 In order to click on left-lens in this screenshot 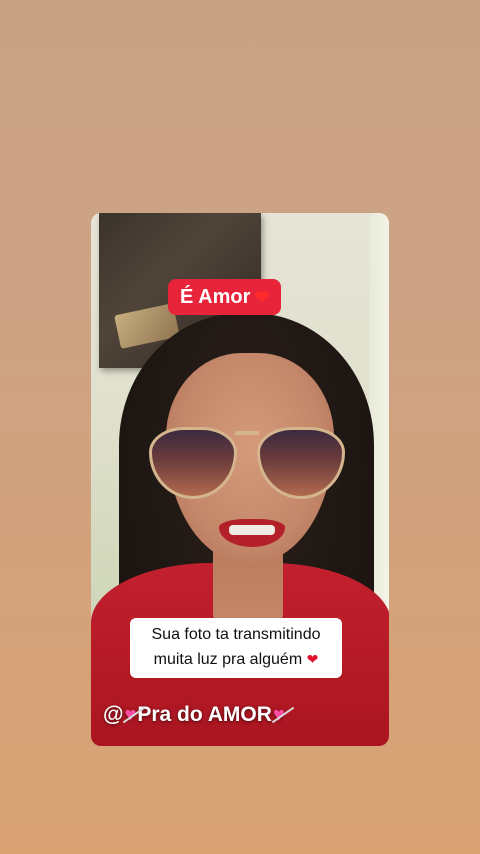, I will do `click(193, 463)`.